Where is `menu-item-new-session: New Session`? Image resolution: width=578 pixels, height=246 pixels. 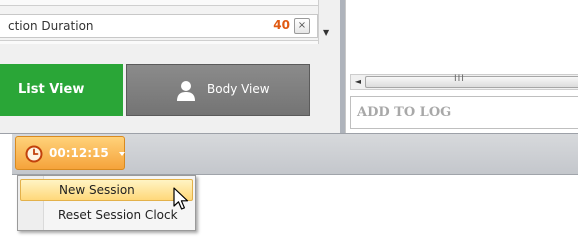 menu-item-new-session: New Session is located at coordinates (106, 190).